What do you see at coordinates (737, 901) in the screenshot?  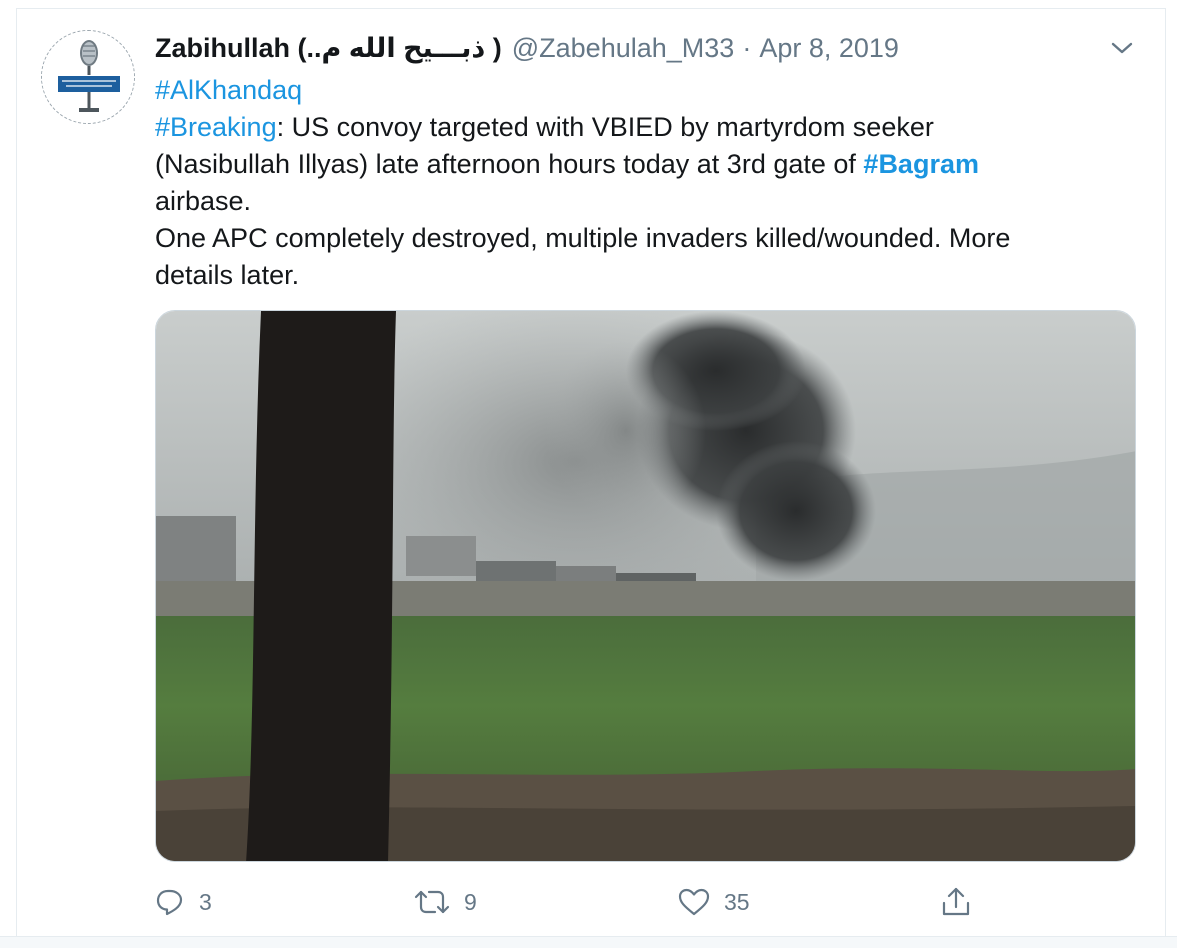 I see `like-count: 35` at bounding box center [737, 901].